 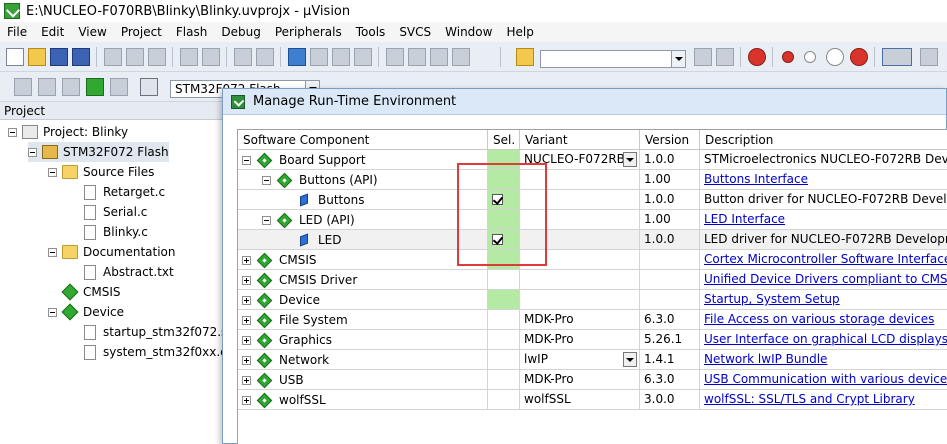 I want to click on component-cell: Network, so click(x=363, y=360).